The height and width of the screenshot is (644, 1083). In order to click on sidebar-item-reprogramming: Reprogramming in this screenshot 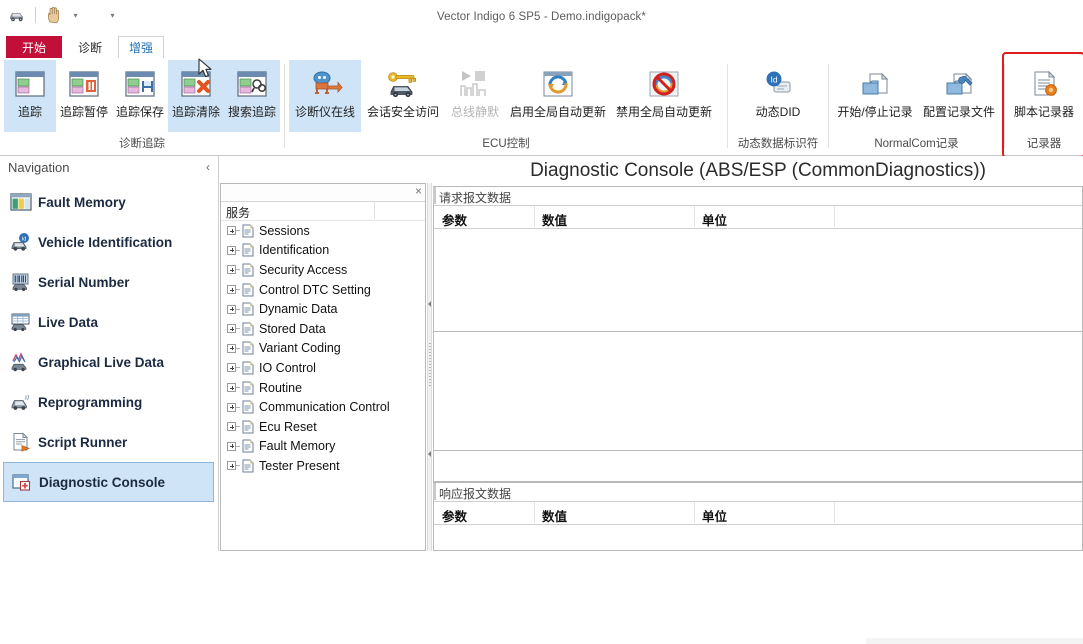, I will do `click(109, 402)`.